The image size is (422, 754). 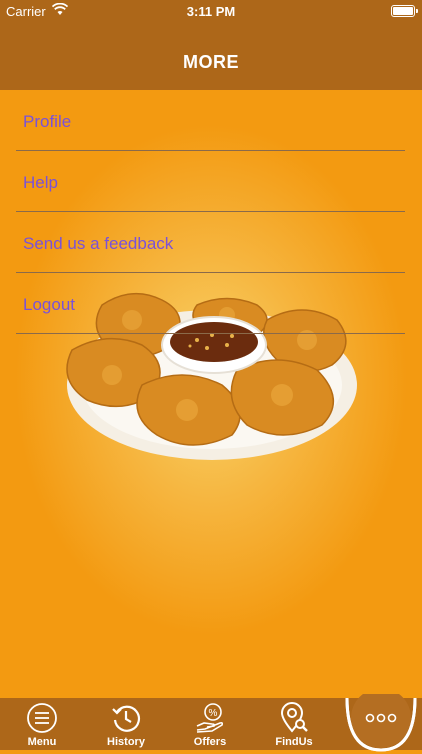 I want to click on menu-item-label: Logout, so click(x=49, y=304).